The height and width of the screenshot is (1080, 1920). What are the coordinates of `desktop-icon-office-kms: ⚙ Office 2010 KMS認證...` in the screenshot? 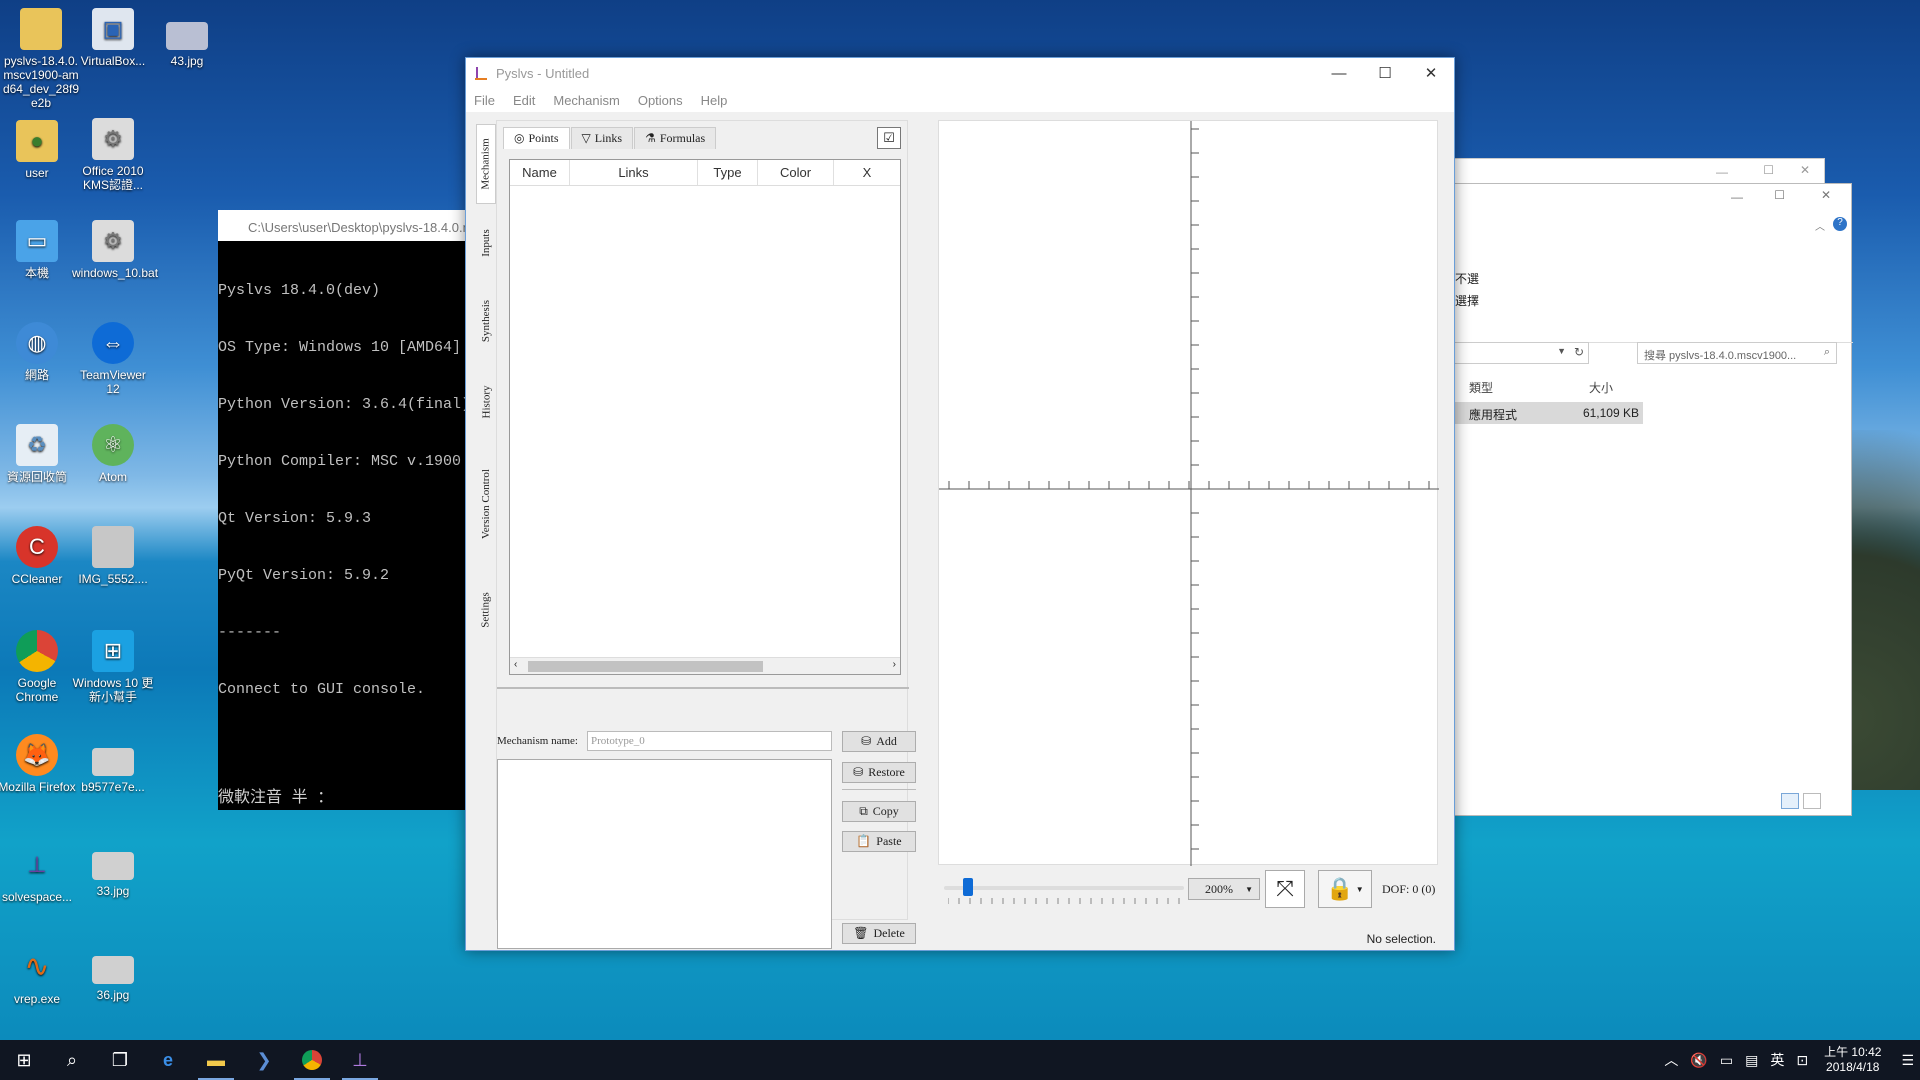 It's located at (113, 155).